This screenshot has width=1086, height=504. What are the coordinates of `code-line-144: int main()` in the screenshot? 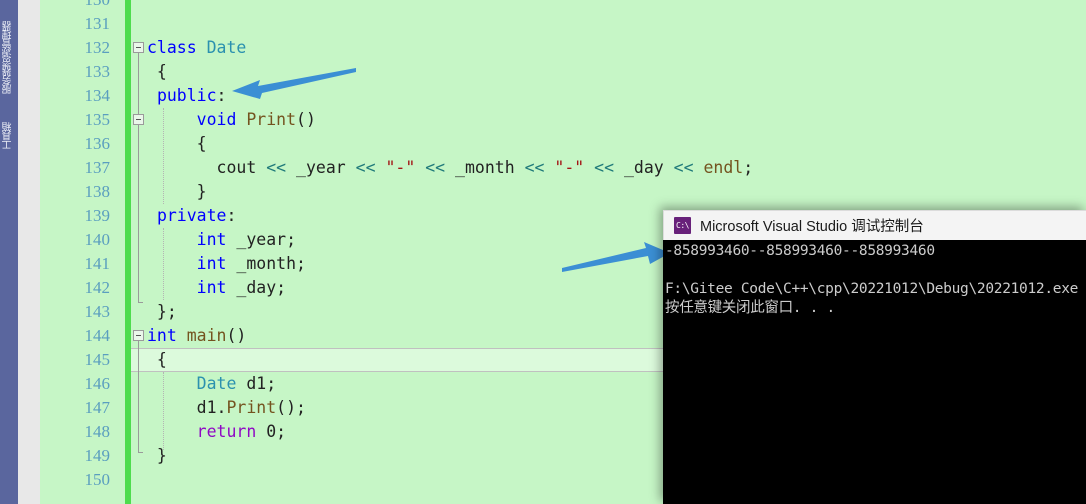 It's located at (197, 335).